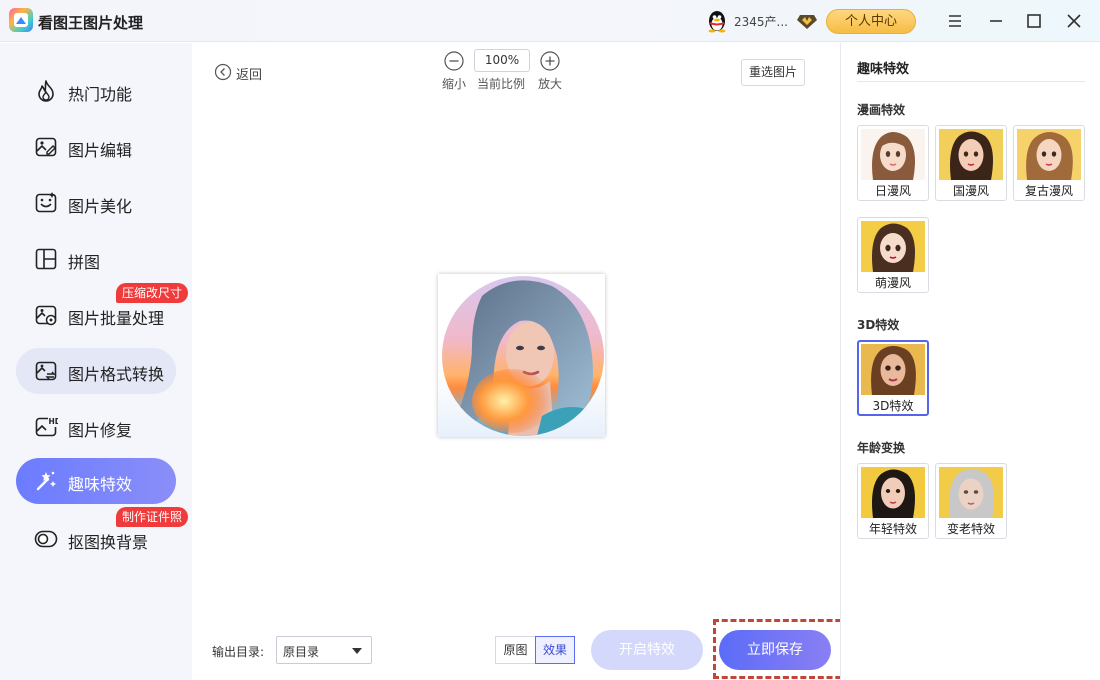  Describe the element at coordinates (46, 371) in the screenshot. I see `format-convert-icon` at that location.